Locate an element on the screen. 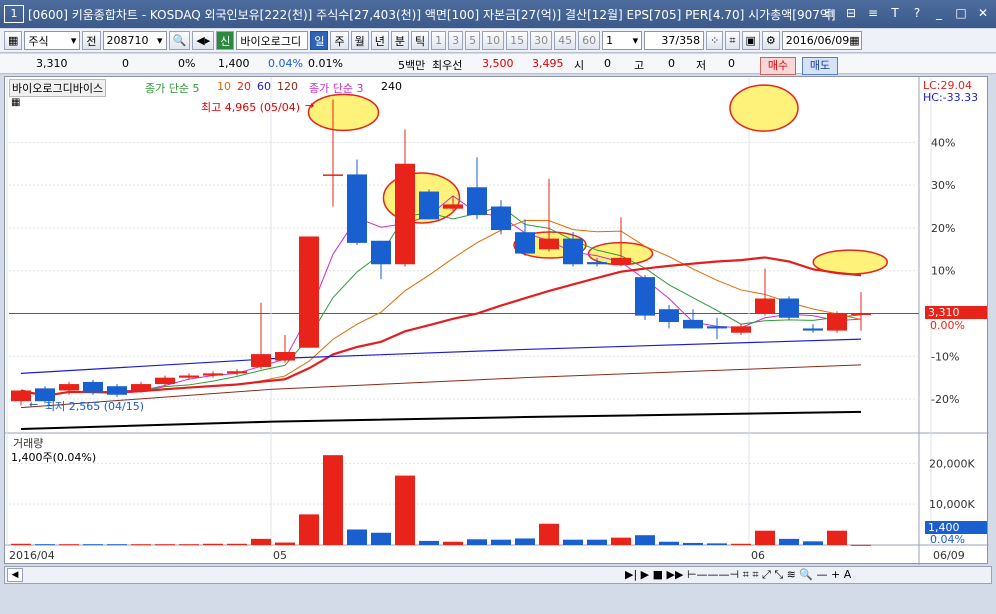  legend-ma5: 120 is located at coordinates (287, 86).